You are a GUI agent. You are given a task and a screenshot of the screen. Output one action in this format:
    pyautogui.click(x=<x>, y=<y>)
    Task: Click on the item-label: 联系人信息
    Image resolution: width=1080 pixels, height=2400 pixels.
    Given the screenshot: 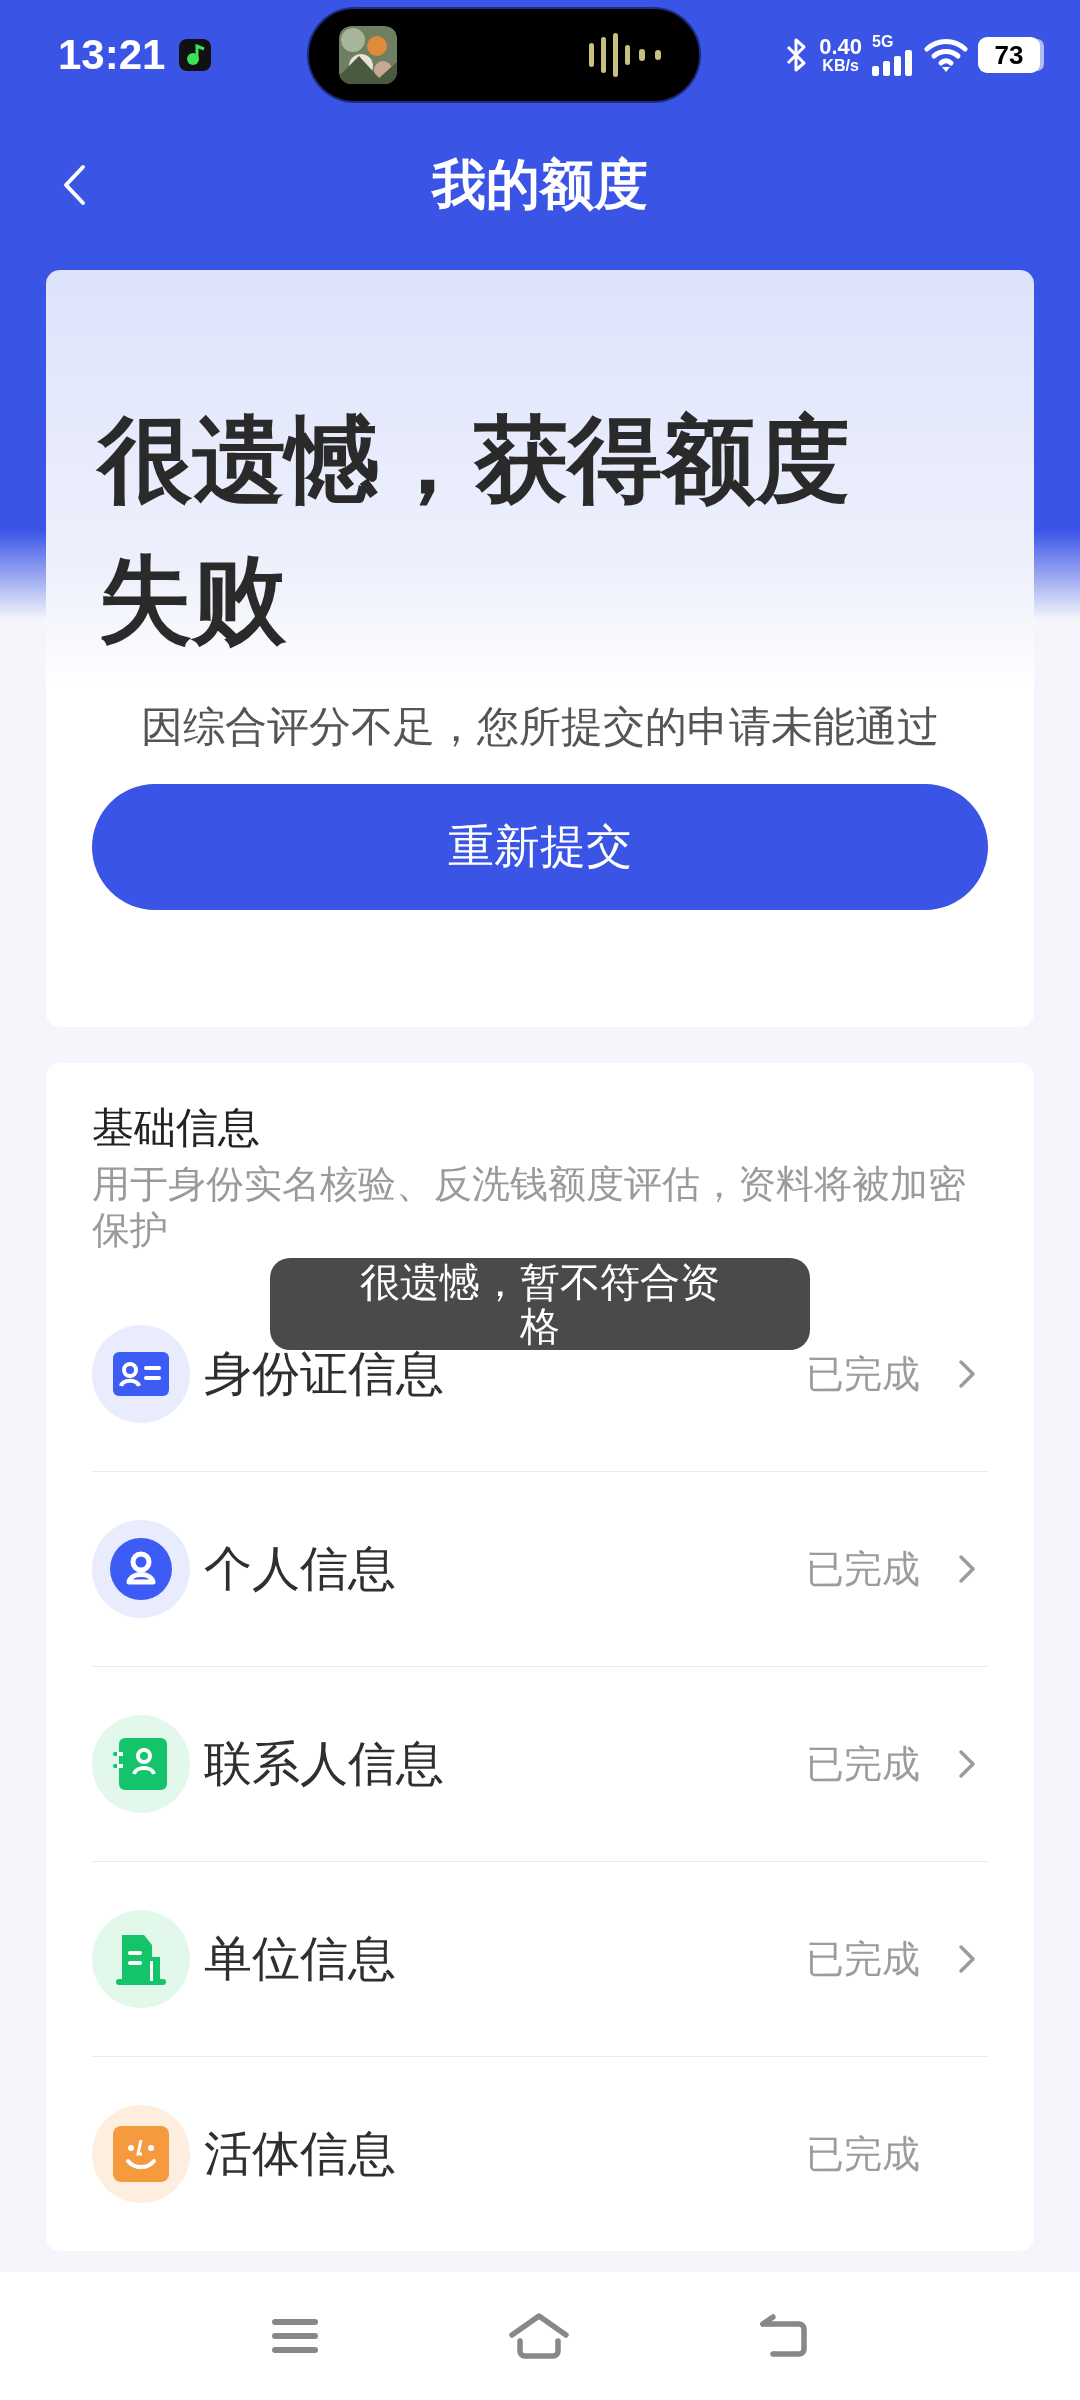 What is the action you would take?
    pyautogui.click(x=324, y=1764)
    